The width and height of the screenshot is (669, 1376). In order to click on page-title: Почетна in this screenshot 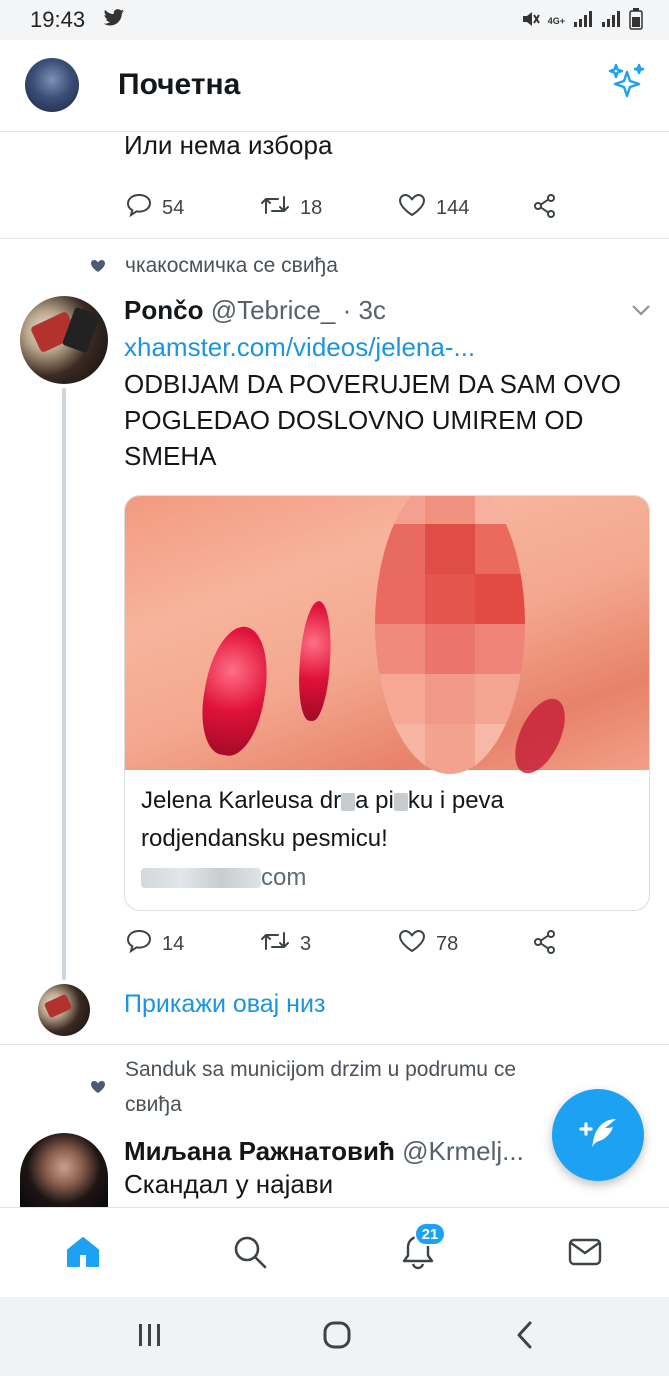, I will do `click(179, 84)`.